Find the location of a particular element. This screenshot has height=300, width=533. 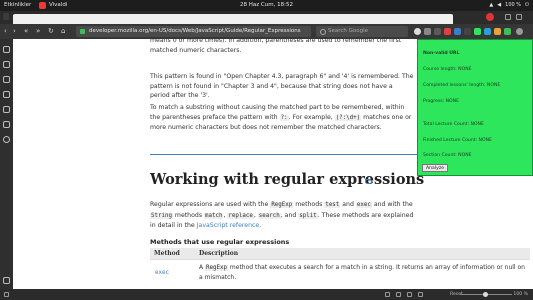

inline-code: match is located at coordinates (214, 215).